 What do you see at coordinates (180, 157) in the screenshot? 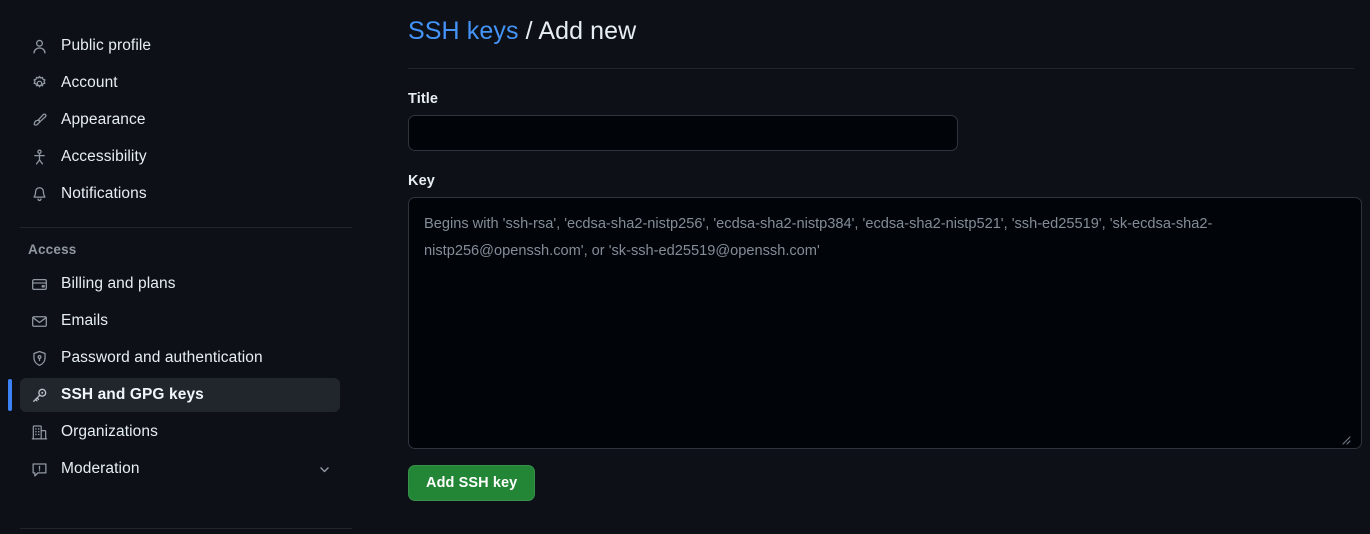
I see `sidebar-item-accessibility: Accessibility` at bounding box center [180, 157].